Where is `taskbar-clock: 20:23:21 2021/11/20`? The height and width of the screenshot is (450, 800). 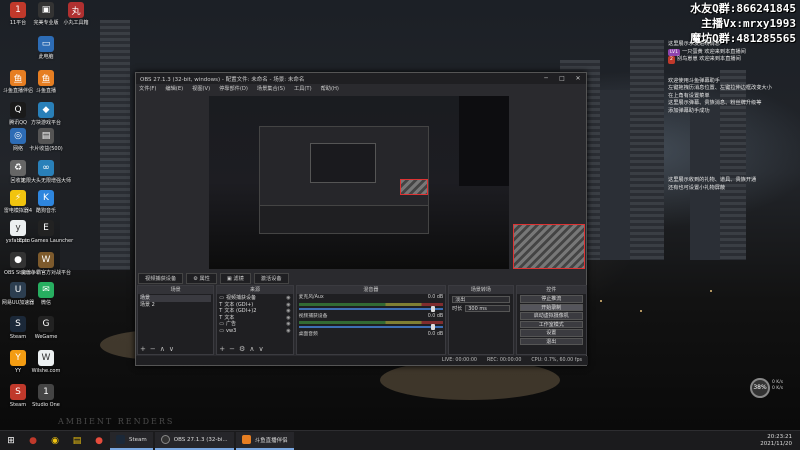 taskbar-clock: 20:23:21 2021/11/20 is located at coordinates (780, 441).